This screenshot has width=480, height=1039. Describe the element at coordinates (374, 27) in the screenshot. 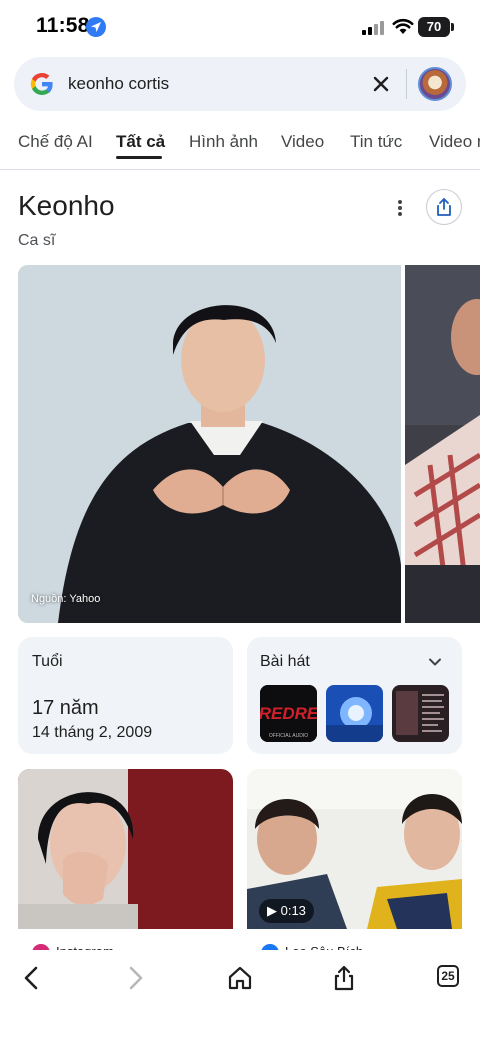

I see `cellular-signal-icon` at that location.